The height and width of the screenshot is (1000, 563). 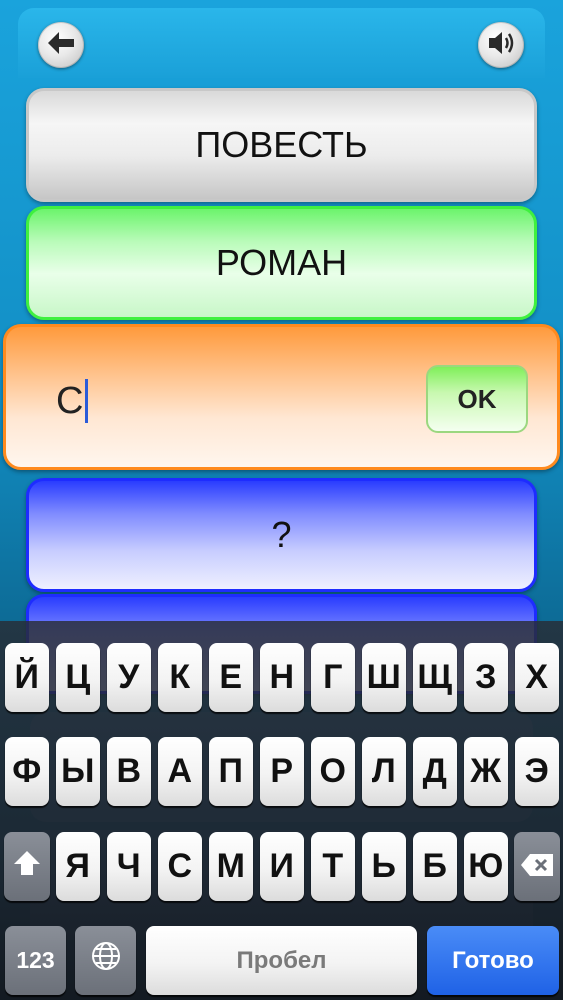 I want to click on card-label: ?, so click(x=281, y=534).